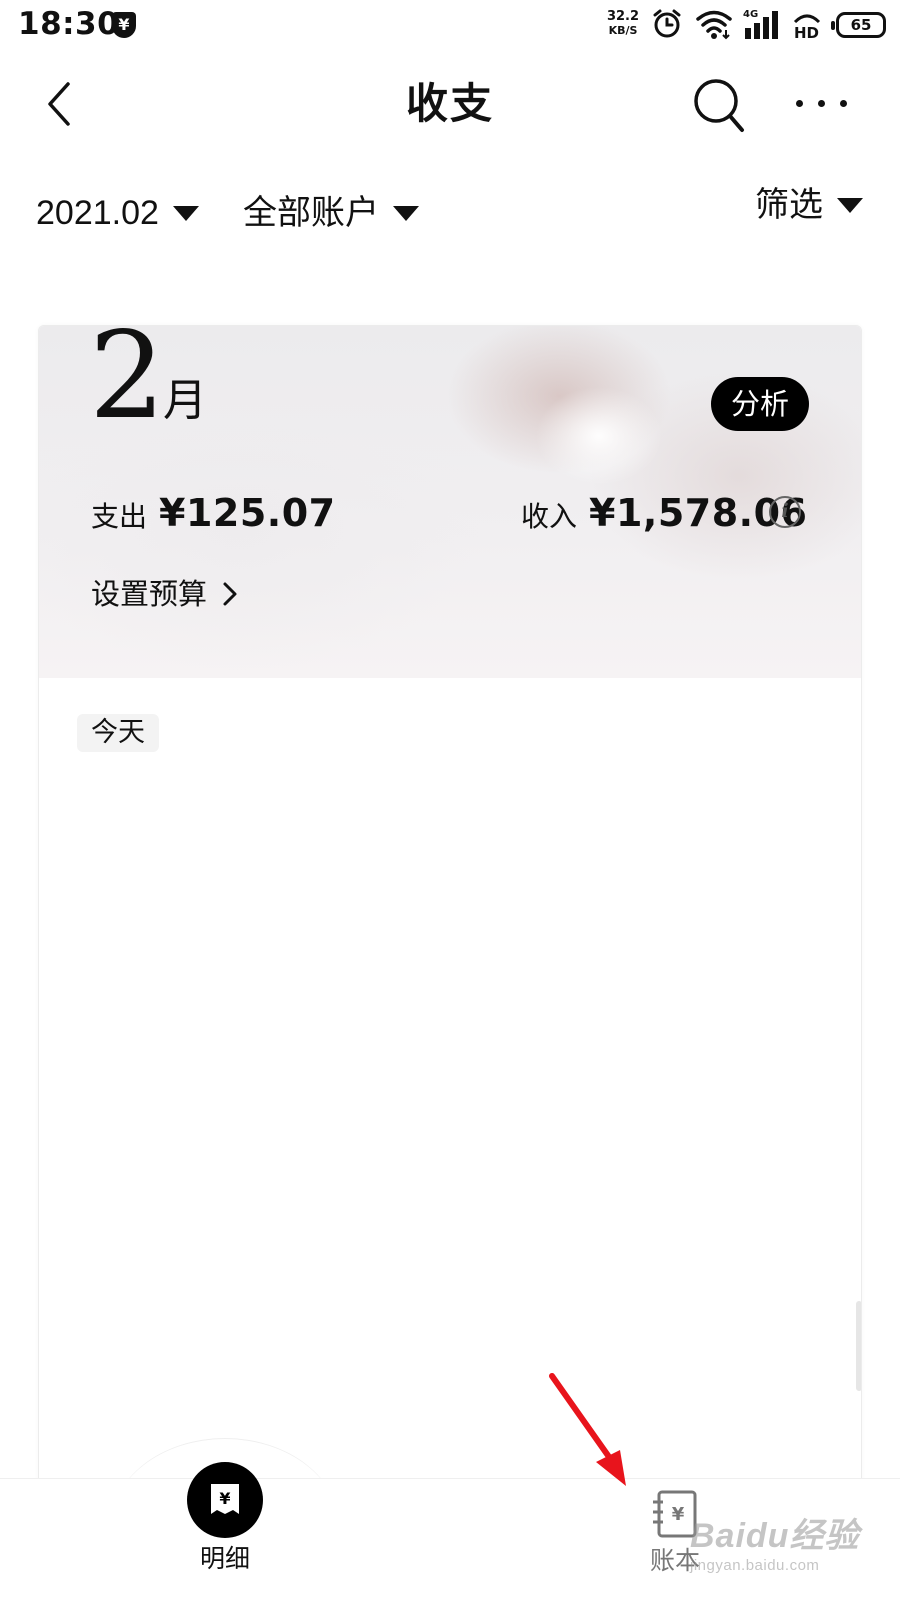 This screenshot has width=900, height=1600. What do you see at coordinates (858, 1346) in the screenshot?
I see `scrollbar-thumb` at bounding box center [858, 1346].